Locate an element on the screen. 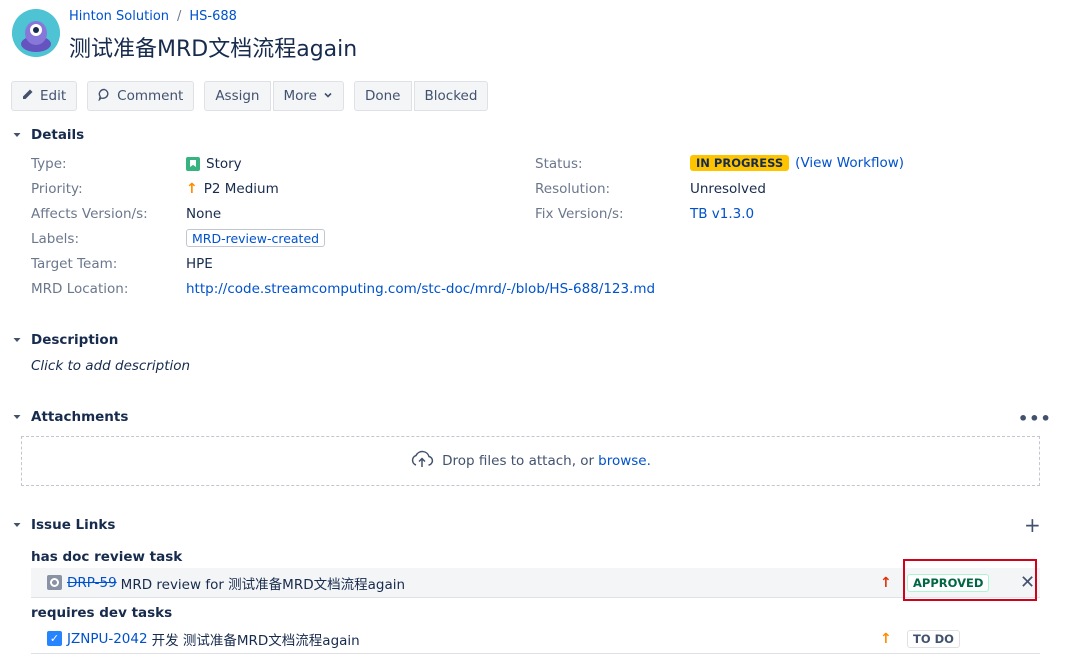 This screenshot has height=662, width=1069. assign-more-group: Assign More is located at coordinates (274, 96).